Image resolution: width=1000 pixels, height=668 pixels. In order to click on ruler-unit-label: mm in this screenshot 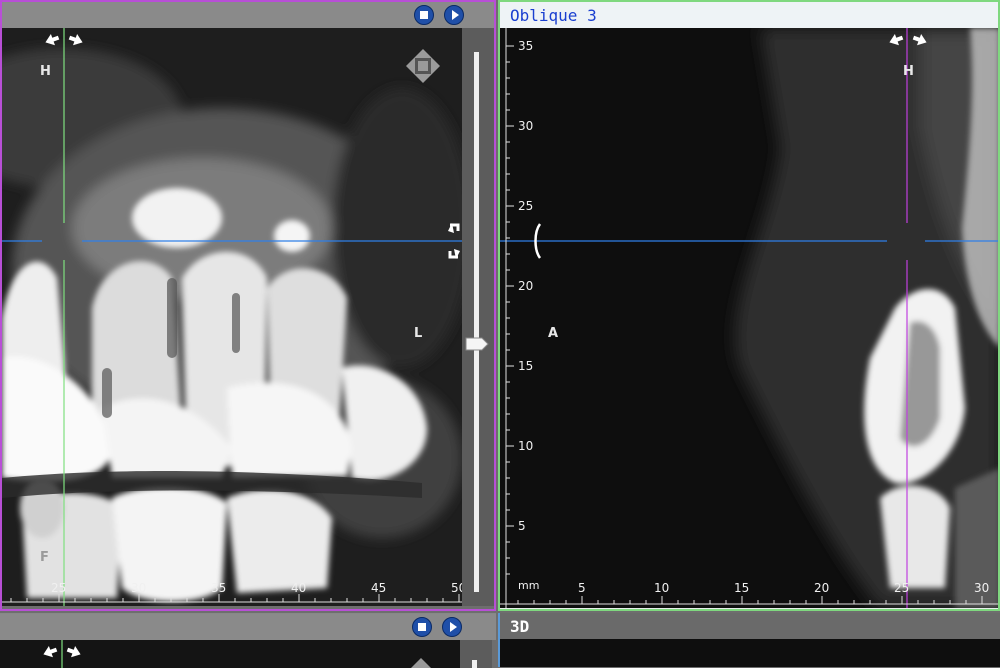, I will do `click(529, 585)`.